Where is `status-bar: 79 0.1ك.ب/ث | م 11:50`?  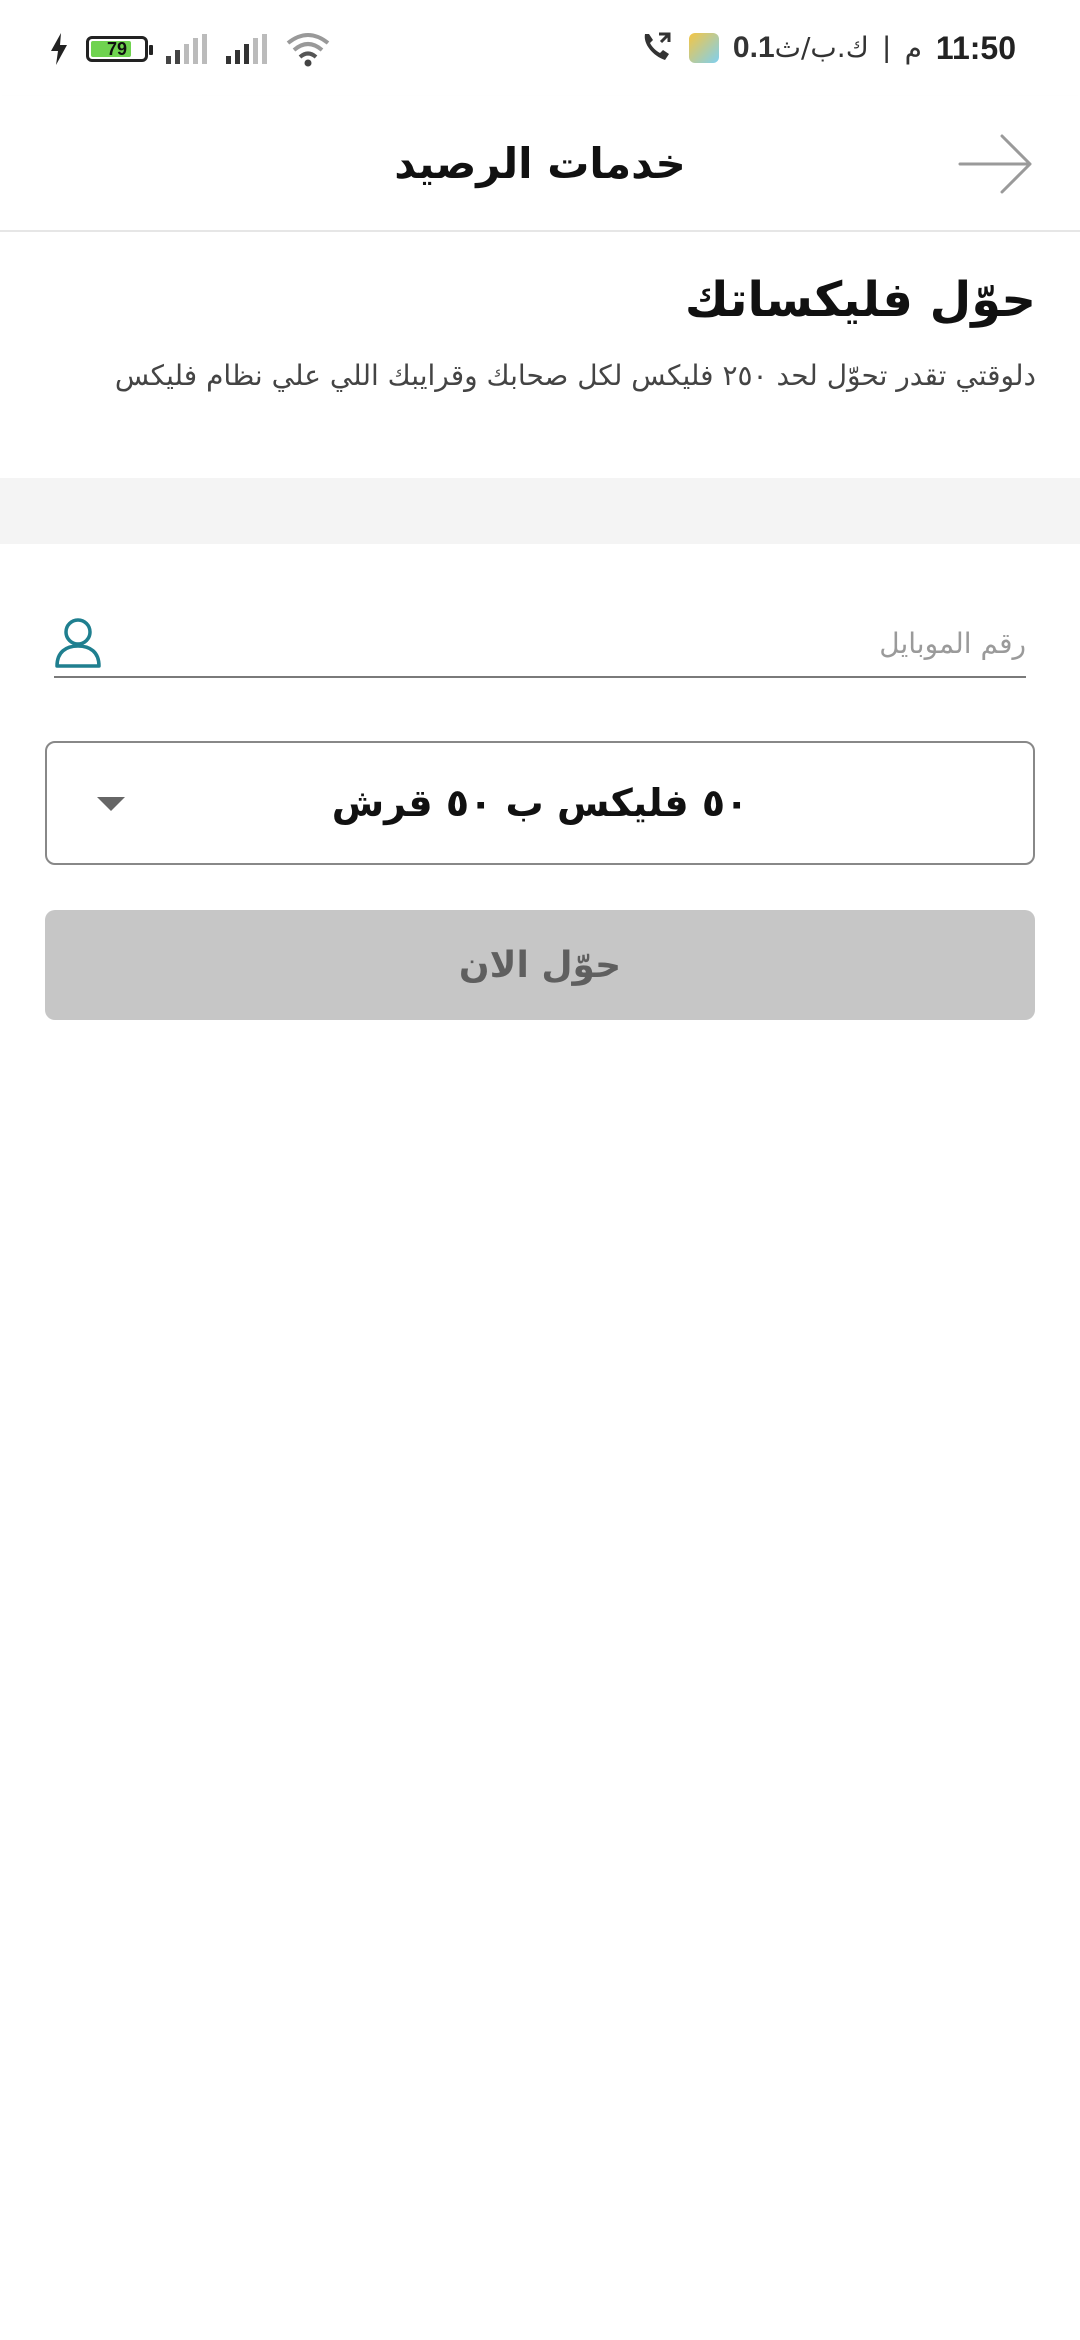
status-bar: 79 0.1ك.ب/ث | م 11:50 is located at coordinates (540, 48).